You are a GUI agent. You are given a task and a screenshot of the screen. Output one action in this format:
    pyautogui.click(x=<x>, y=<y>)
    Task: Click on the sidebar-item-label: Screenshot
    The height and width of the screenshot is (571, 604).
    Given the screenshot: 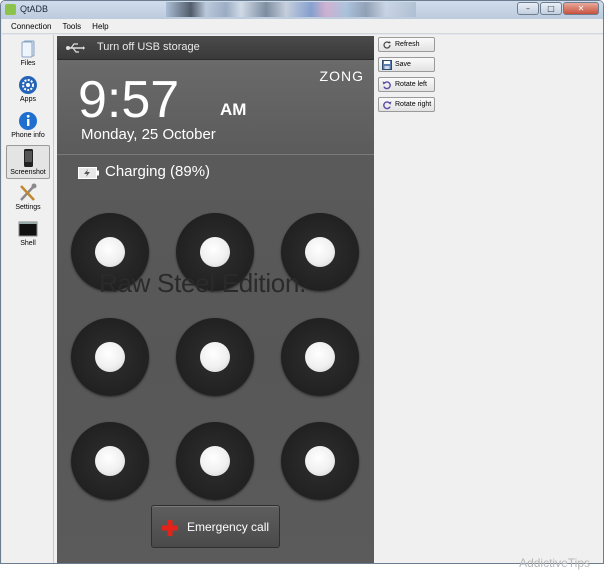 What is the action you would take?
    pyautogui.click(x=28, y=172)
    